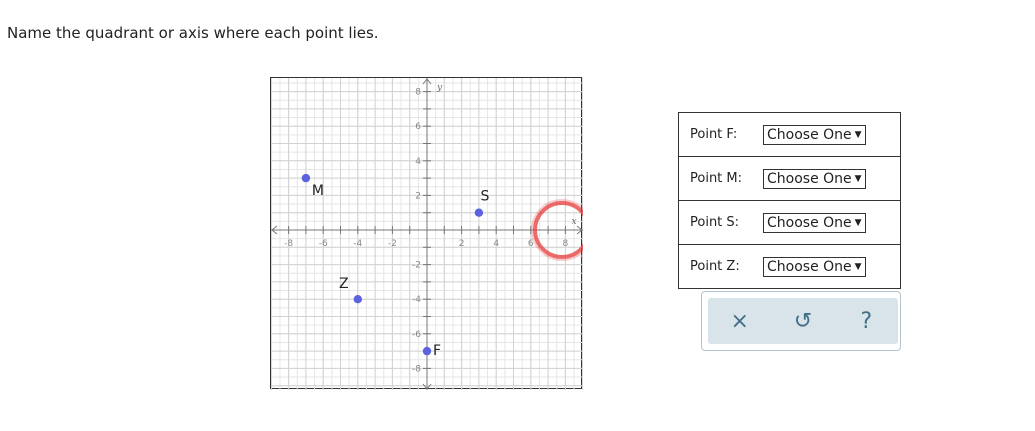 The image size is (1035, 431). I want to click on y-tick-label: 4, so click(418, 162).